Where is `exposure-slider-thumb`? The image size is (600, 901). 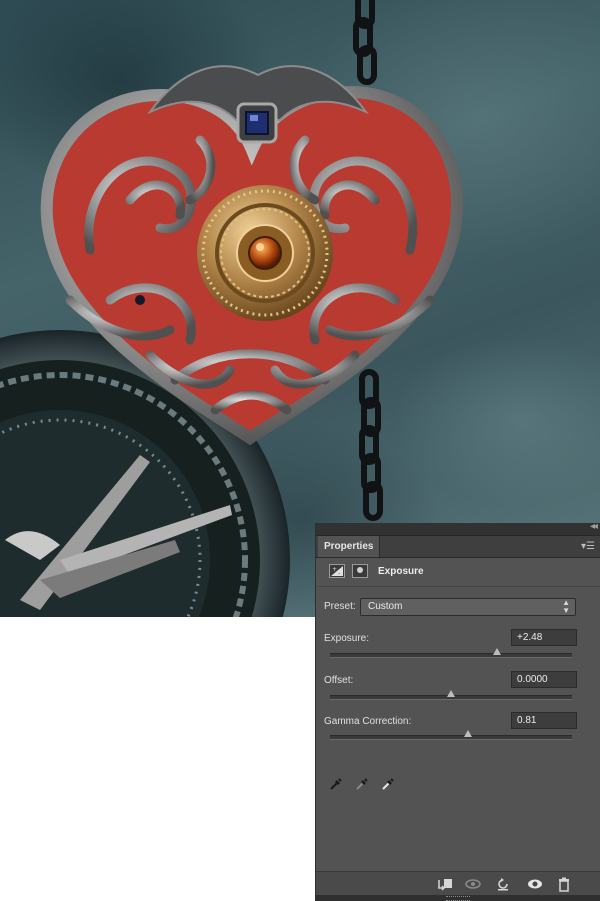 exposure-slider-thumb is located at coordinates (496, 651).